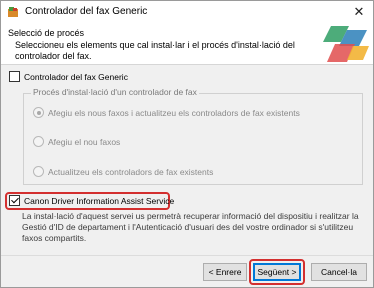 This screenshot has width=374, height=288. Describe the element at coordinates (99, 200) in the screenshot. I see `canon-service-label: Canon Driver Information Assist Service` at that location.